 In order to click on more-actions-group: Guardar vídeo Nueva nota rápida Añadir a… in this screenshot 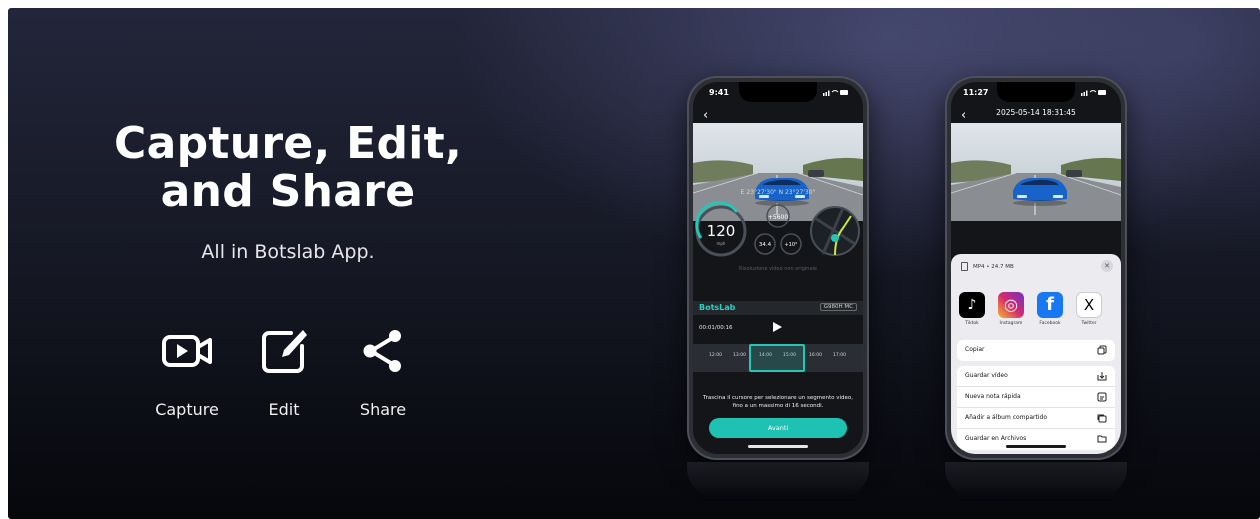, I will do `click(1036, 408)`.